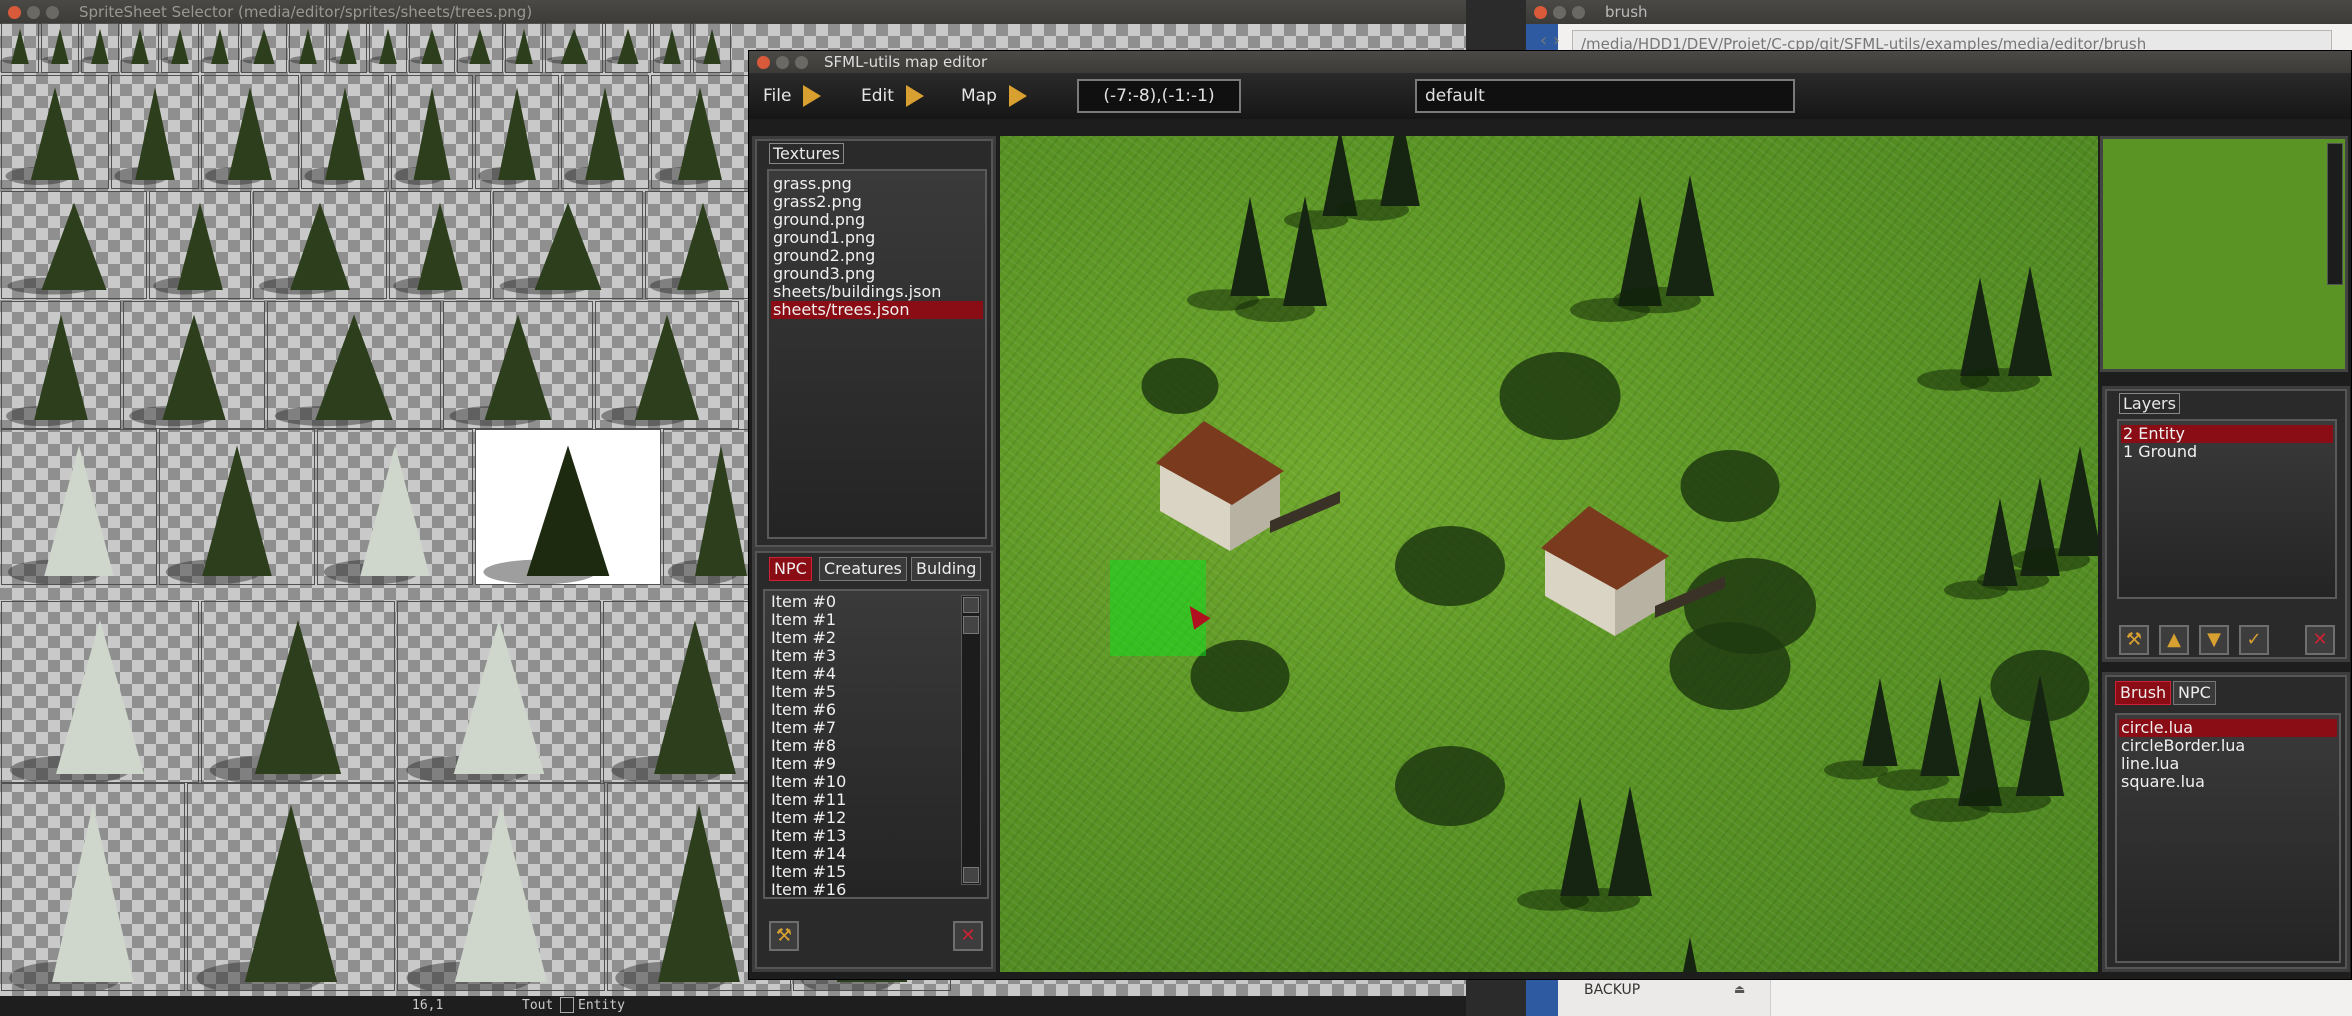  What do you see at coordinates (892, 96) in the screenshot?
I see `menu-edit: Edit` at bounding box center [892, 96].